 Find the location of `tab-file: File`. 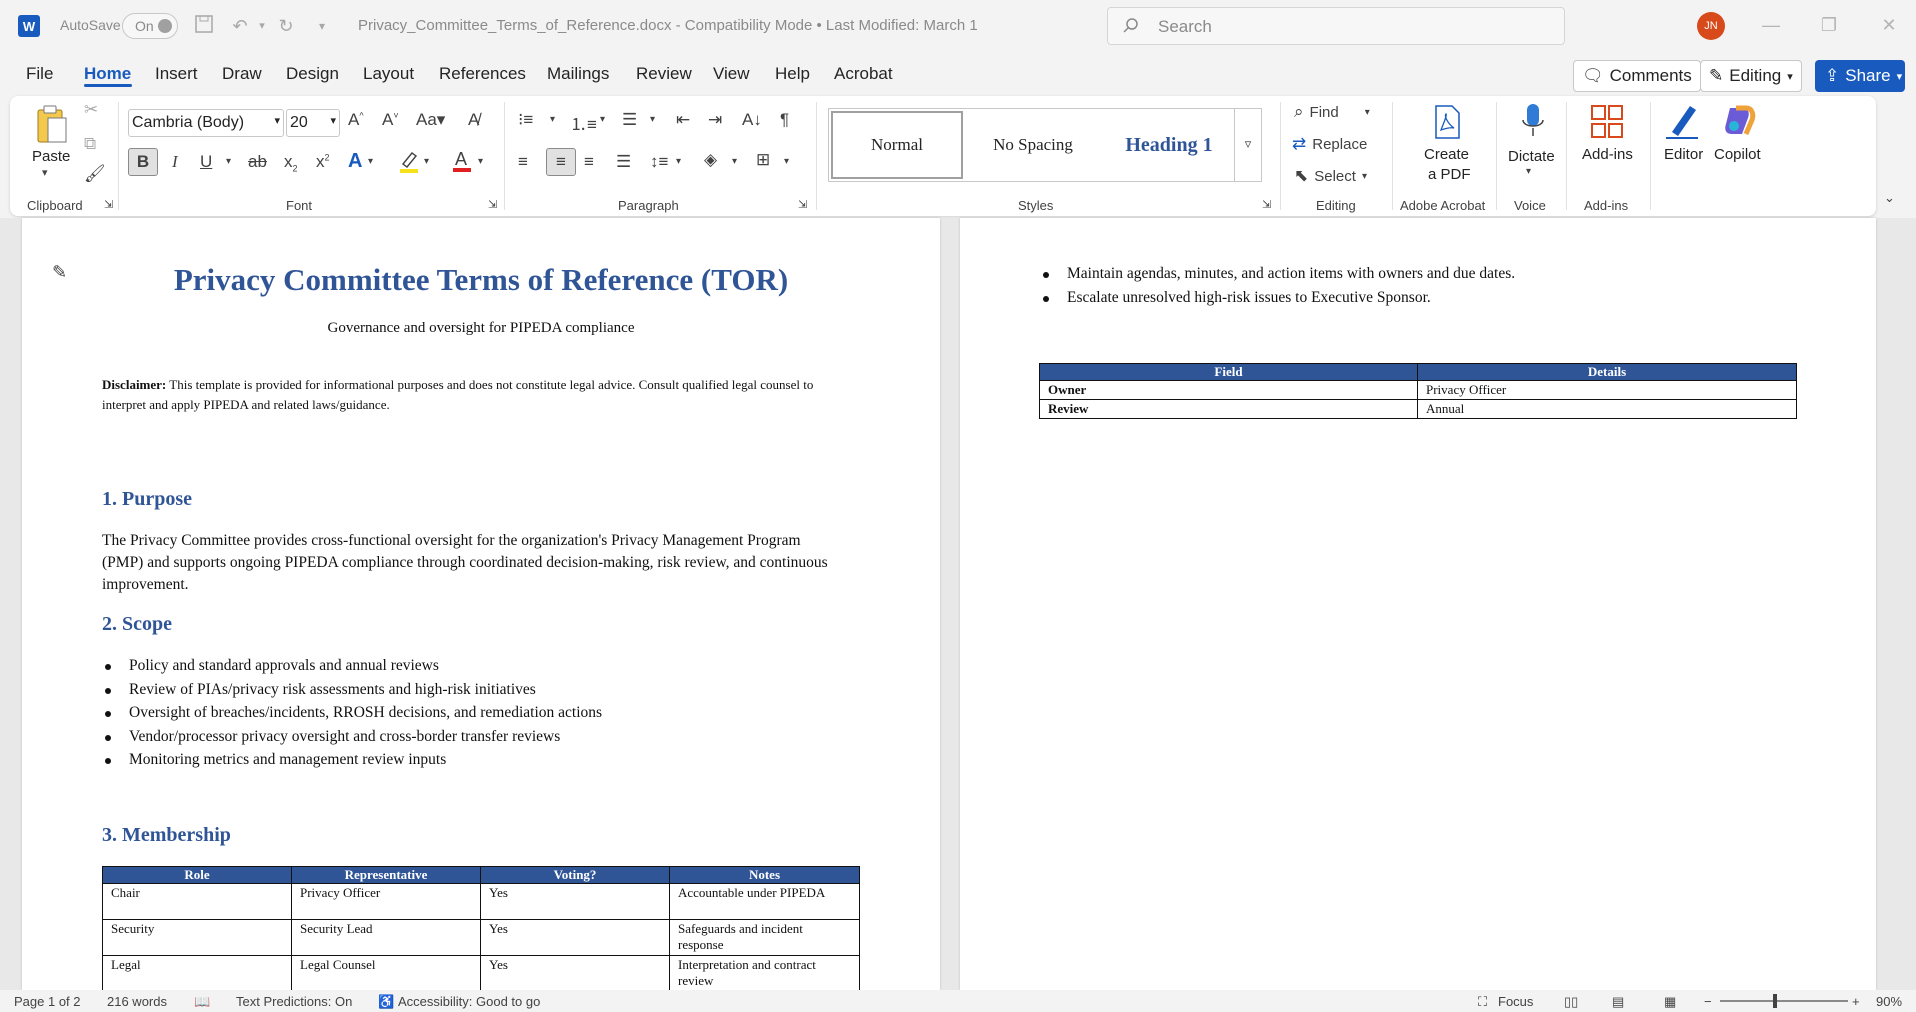

tab-file: File is located at coordinates (39, 74).